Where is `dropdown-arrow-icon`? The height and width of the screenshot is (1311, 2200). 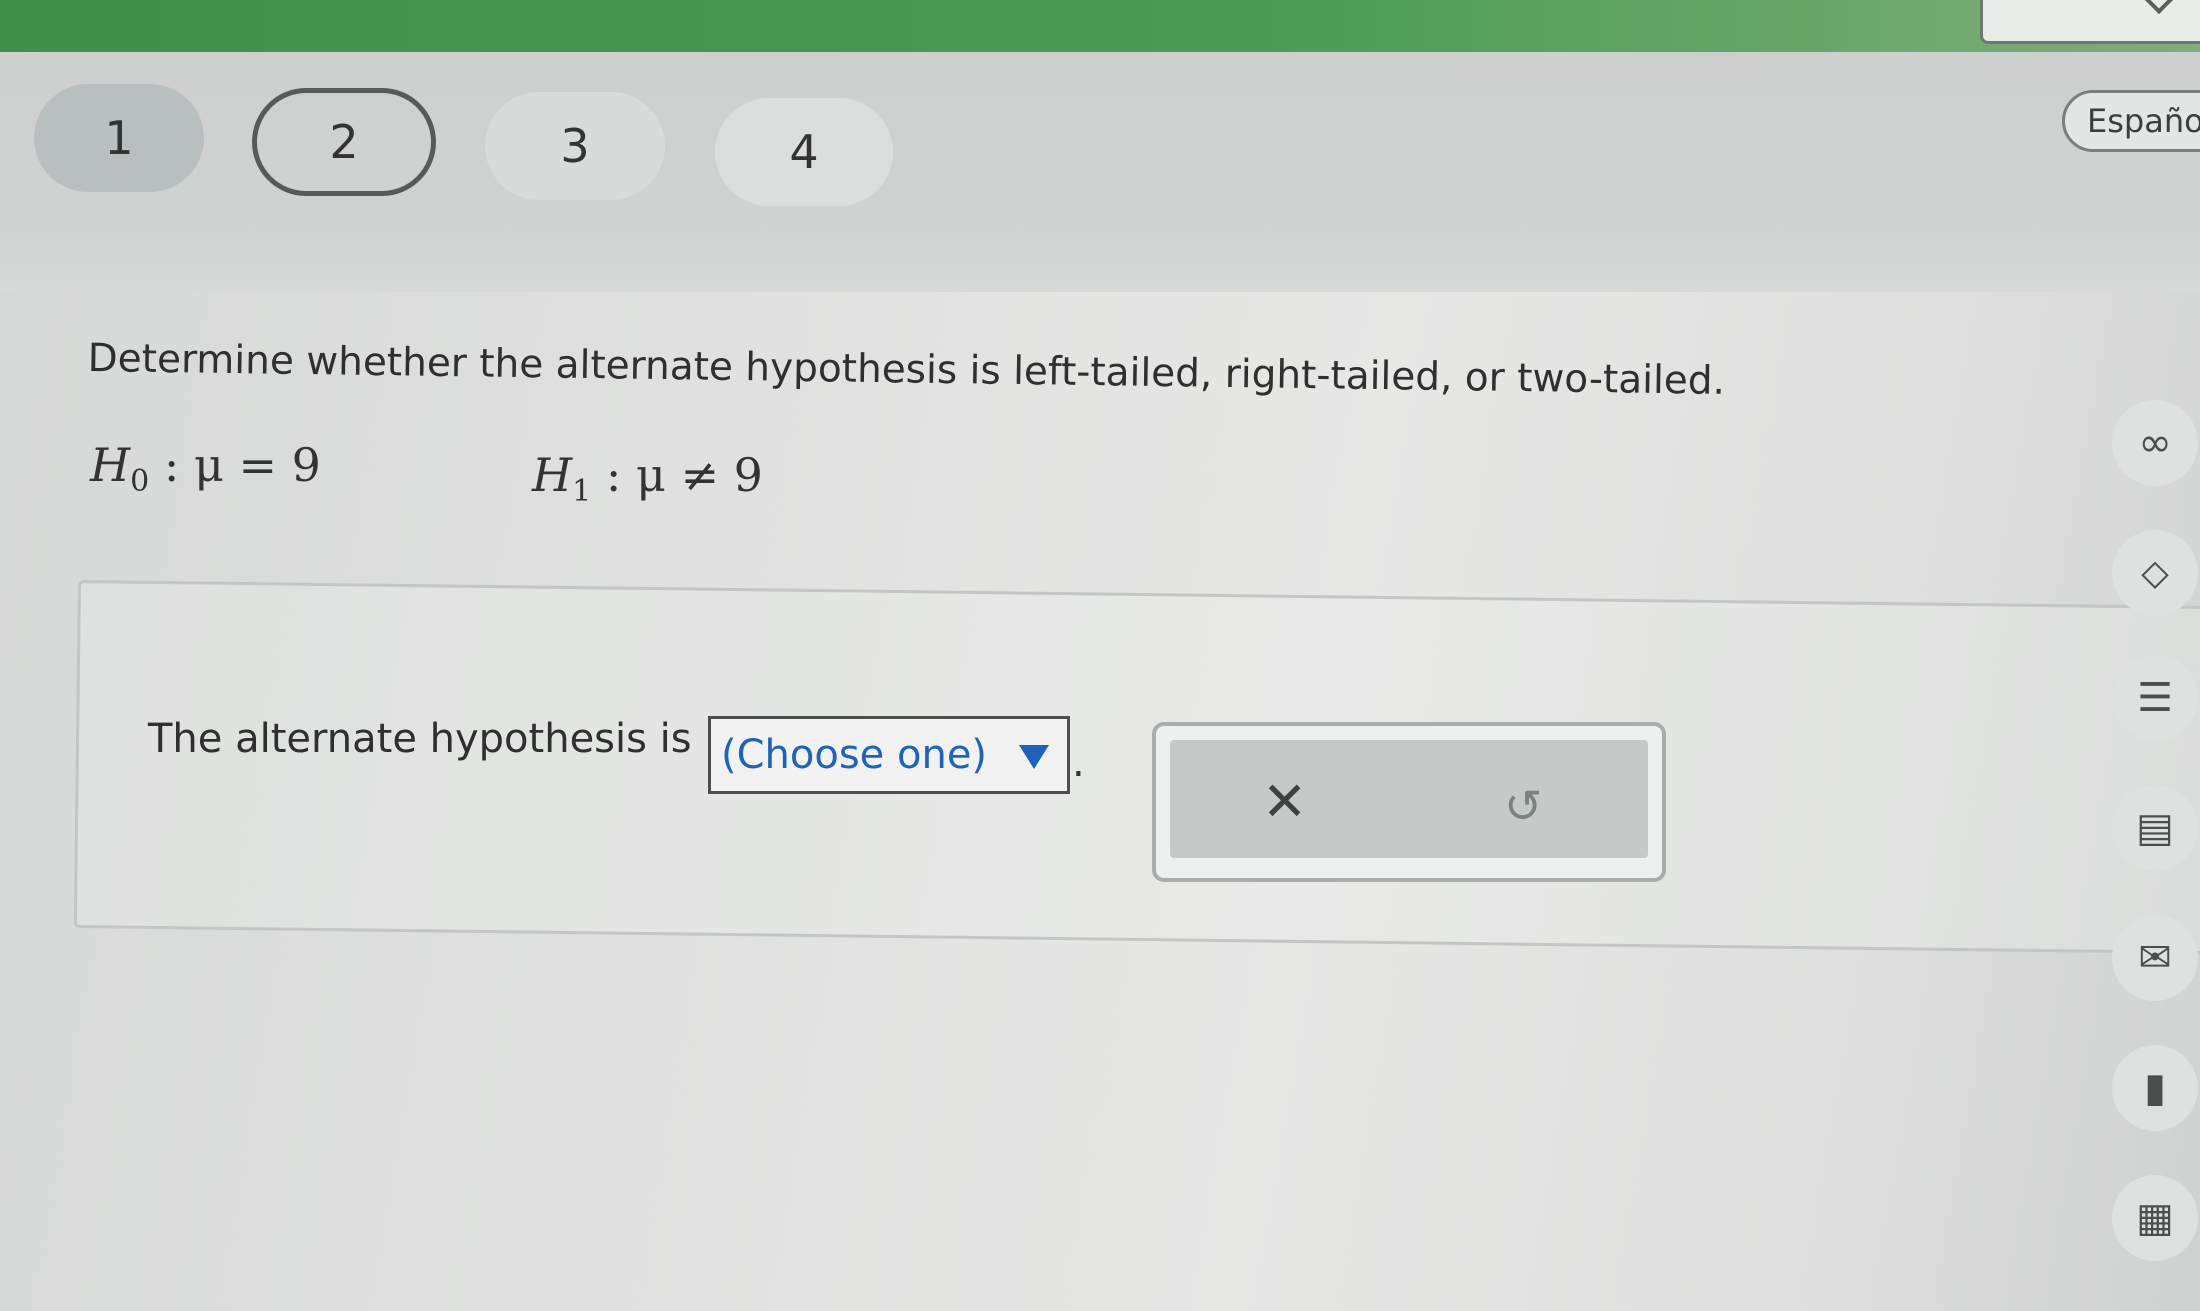
dropdown-arrow-icon is located at coordinates (1034, 757).